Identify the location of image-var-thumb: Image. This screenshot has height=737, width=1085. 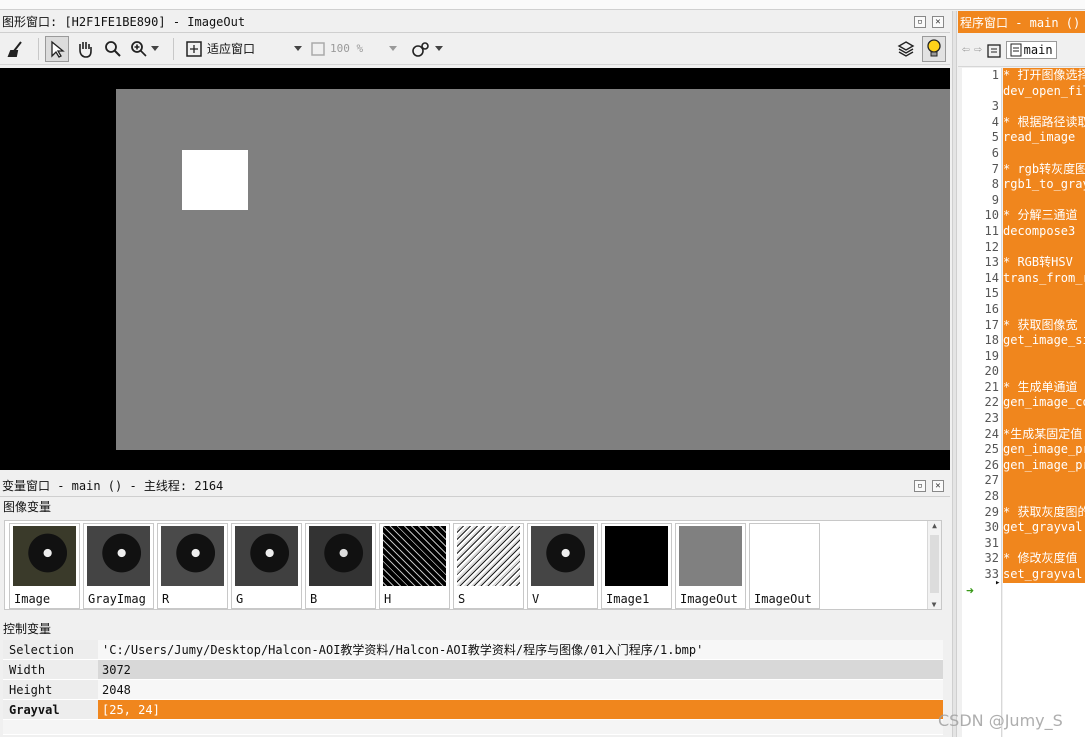
(44, 566).